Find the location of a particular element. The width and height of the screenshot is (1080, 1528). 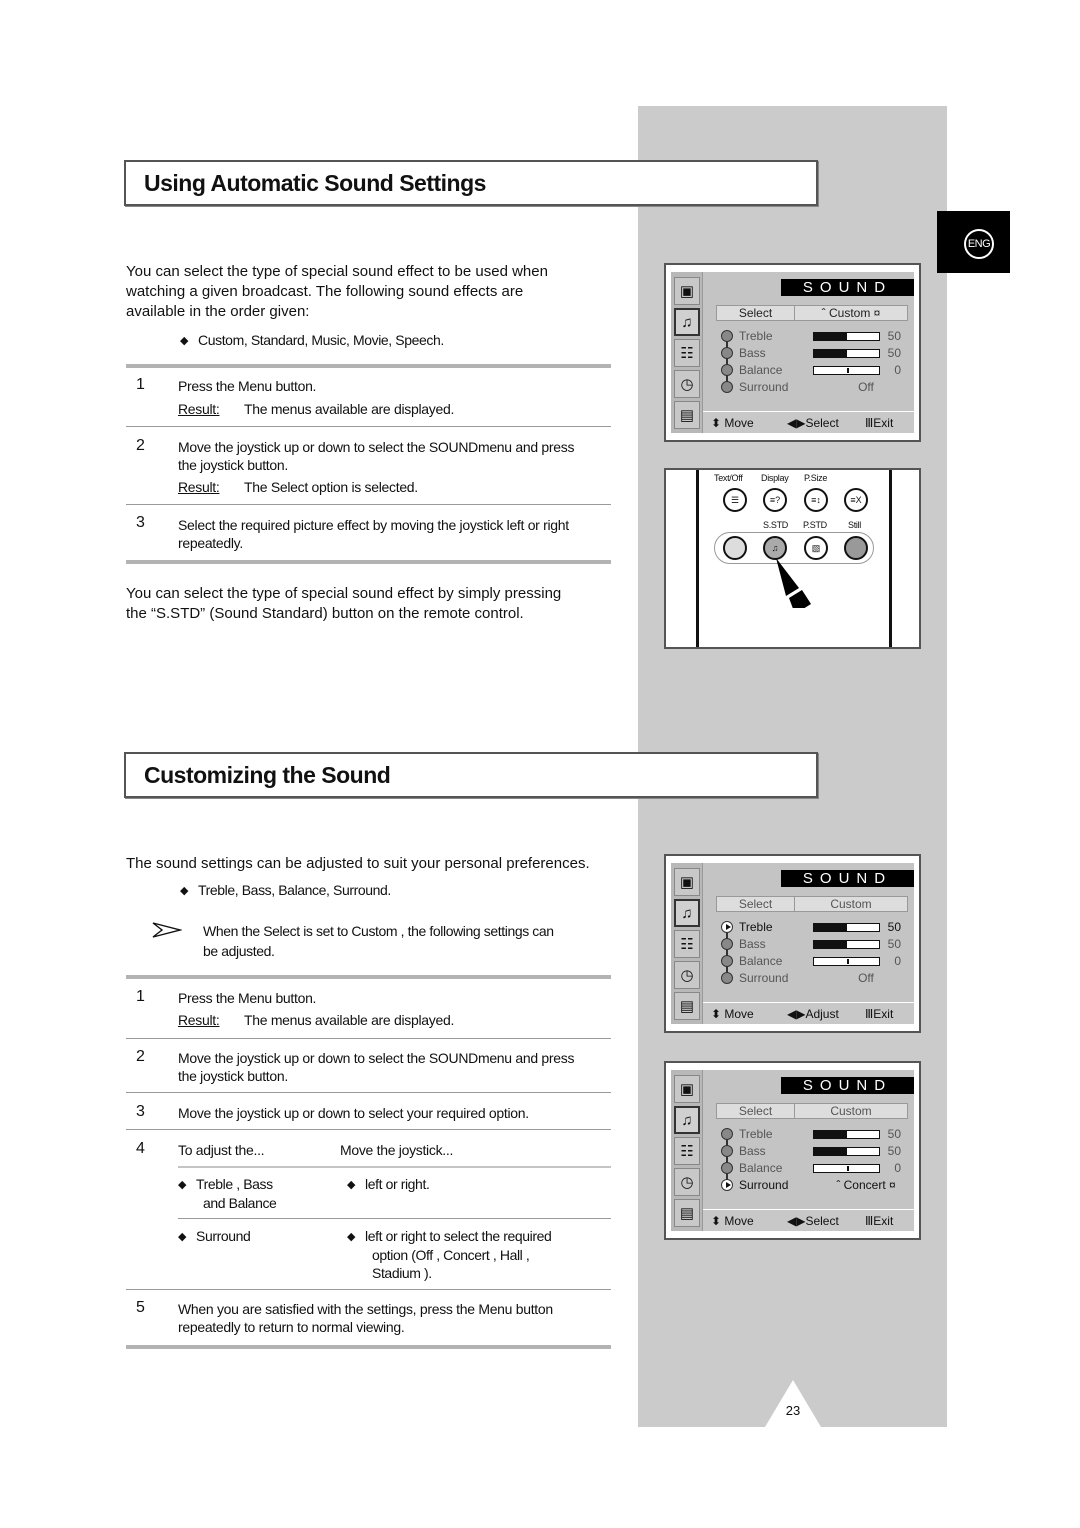

action-text: option (Off , Concert , Hall , is located at coordinates (451, 1255).